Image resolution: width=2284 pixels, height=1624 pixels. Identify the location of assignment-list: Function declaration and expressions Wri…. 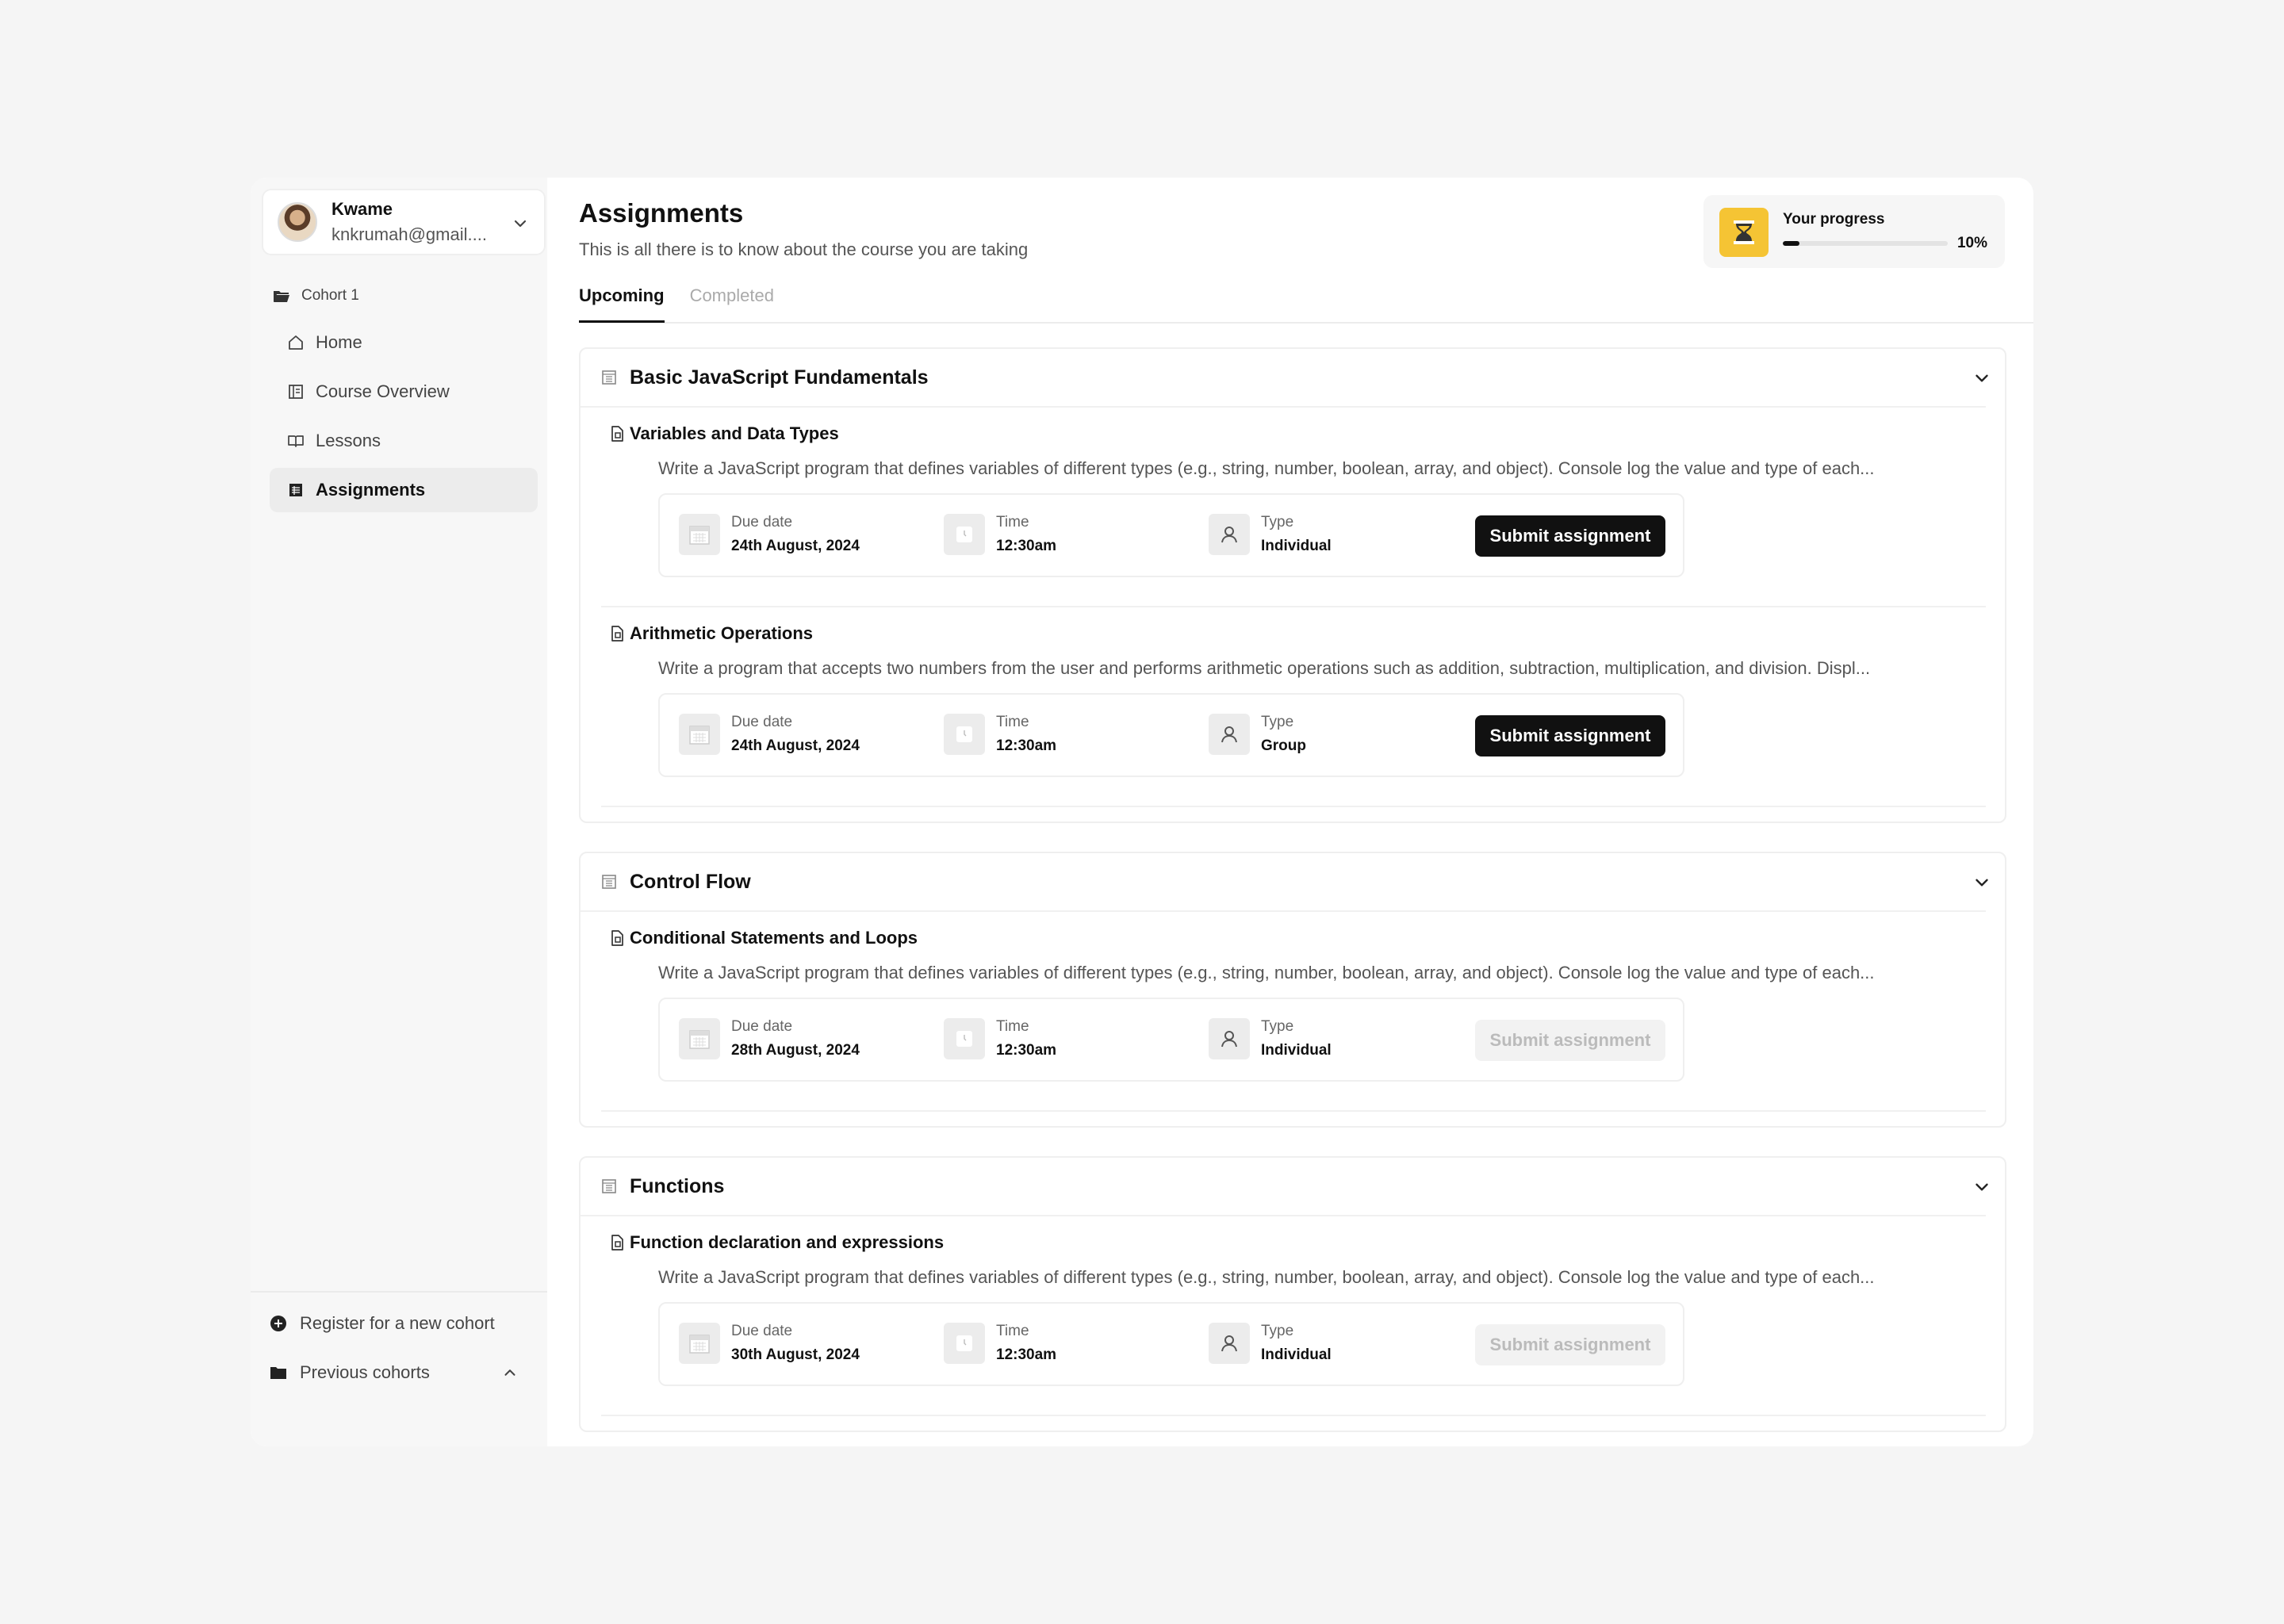
(1293, 1316).